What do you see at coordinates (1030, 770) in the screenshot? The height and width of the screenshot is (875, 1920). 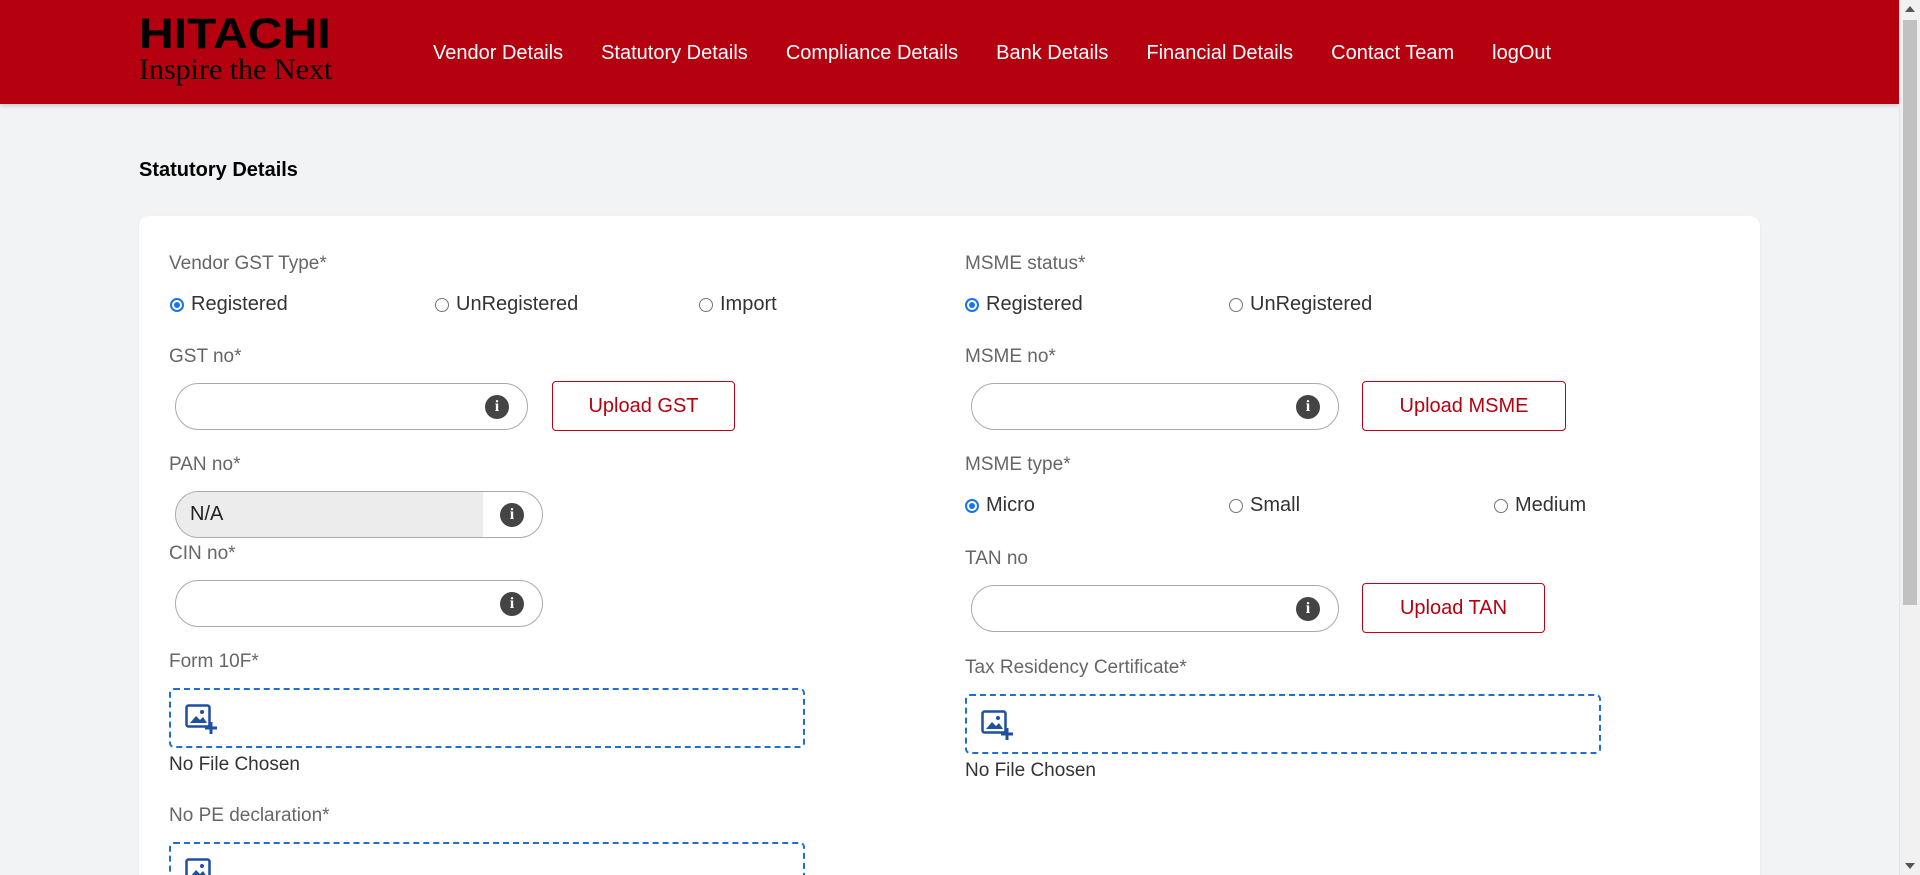 I see `tax-residency-file-status: No File Chosen` at bounding box center [1030, 770].